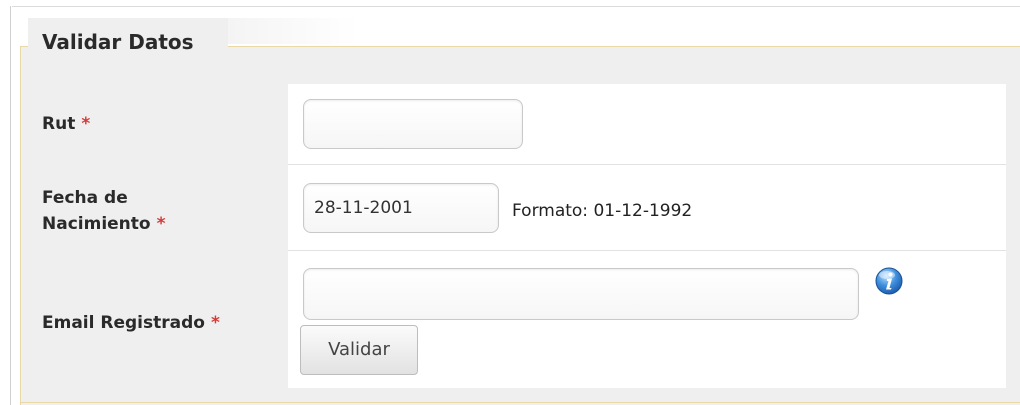  I want to click on outer-frame-top, so click(516, 6).